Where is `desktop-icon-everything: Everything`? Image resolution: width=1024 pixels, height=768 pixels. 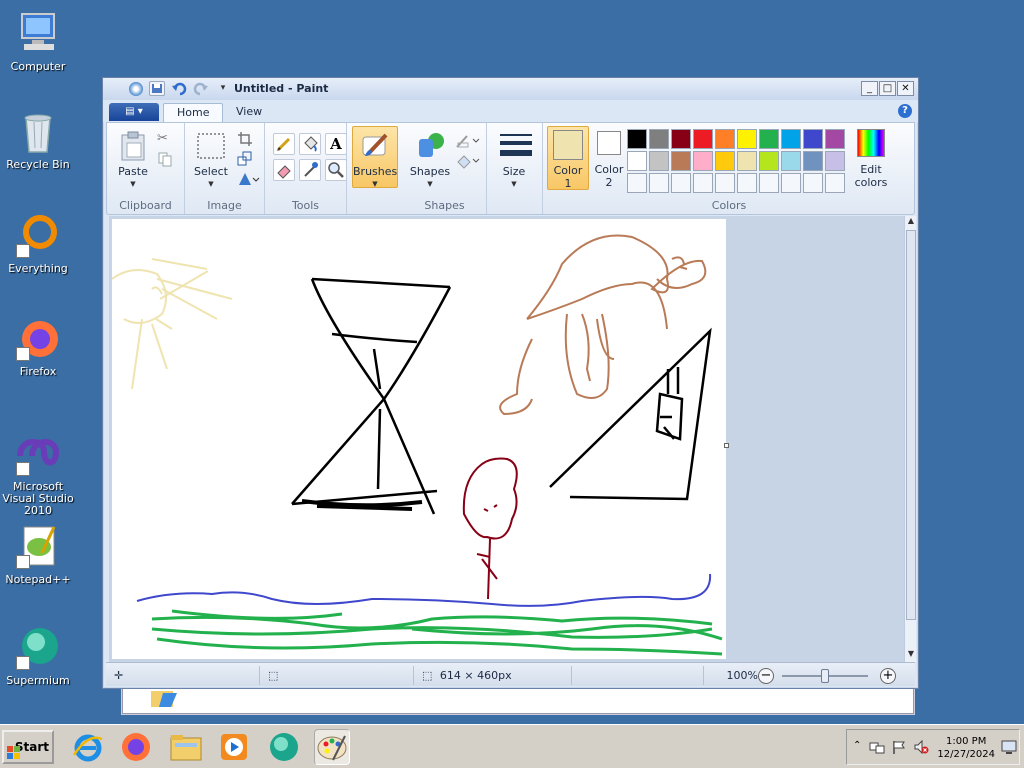 desktop-icon-everything: Everything is located at coordinates (38, 243).